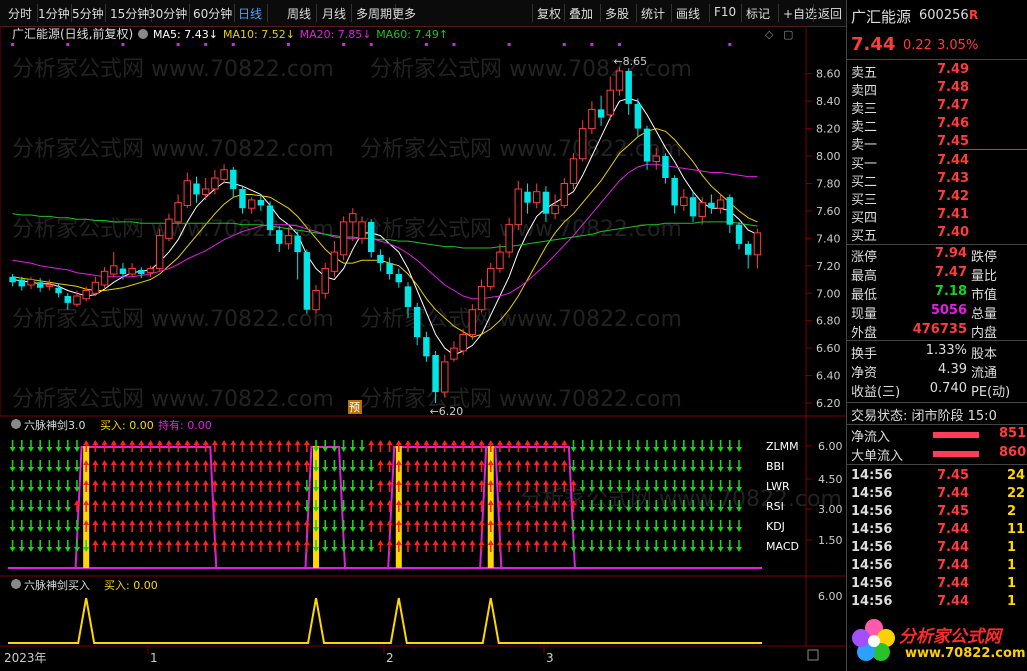 This screenshot has height=671, width=1027. Describe the element at coordinates (581, 13) in the screenshot. I see `tool-button-1: 叠加` at that location.